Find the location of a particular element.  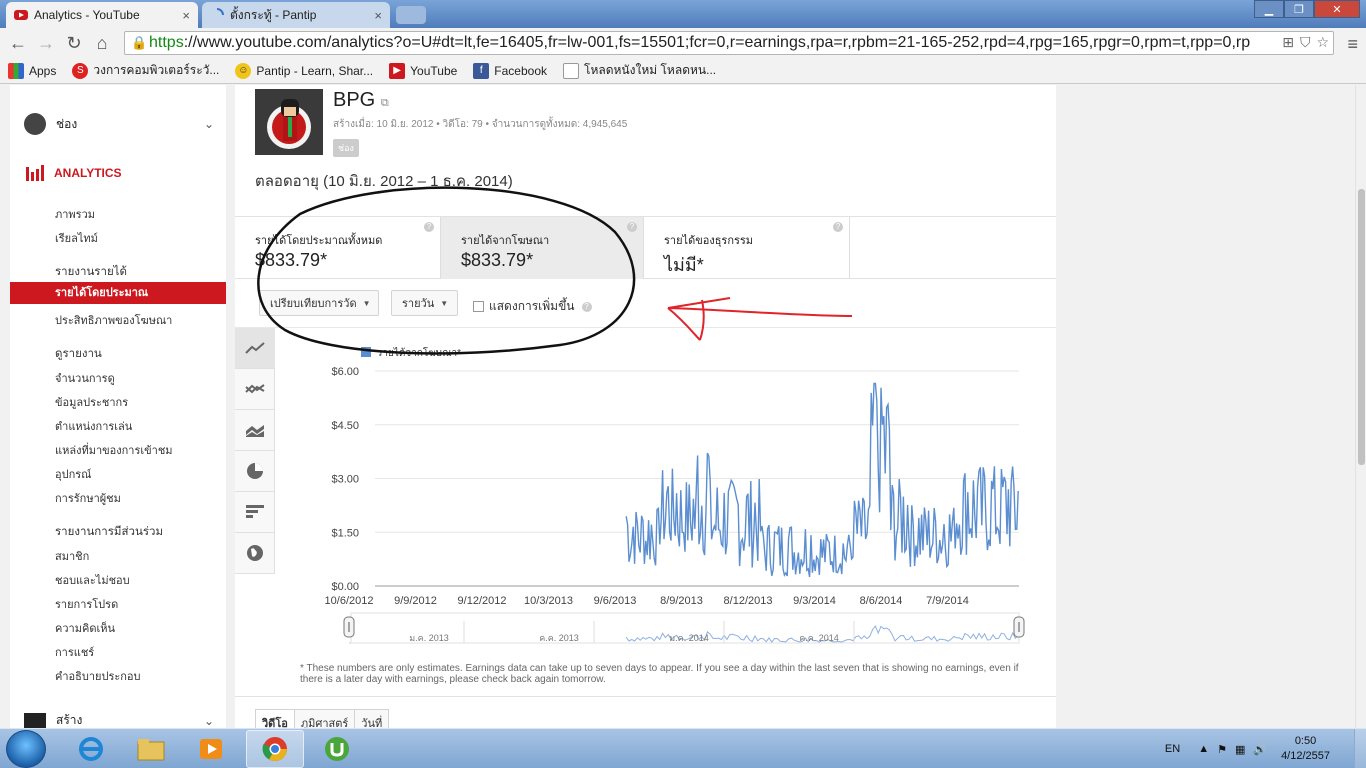

sidebar-item-devices: อุปกรณ์ is located at coordinates (73, 474).